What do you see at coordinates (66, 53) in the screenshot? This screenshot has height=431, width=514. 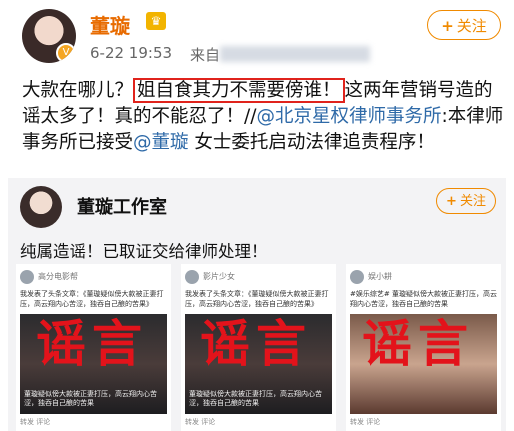 I see `verified-icon: V` at bounding box center [66, 53].